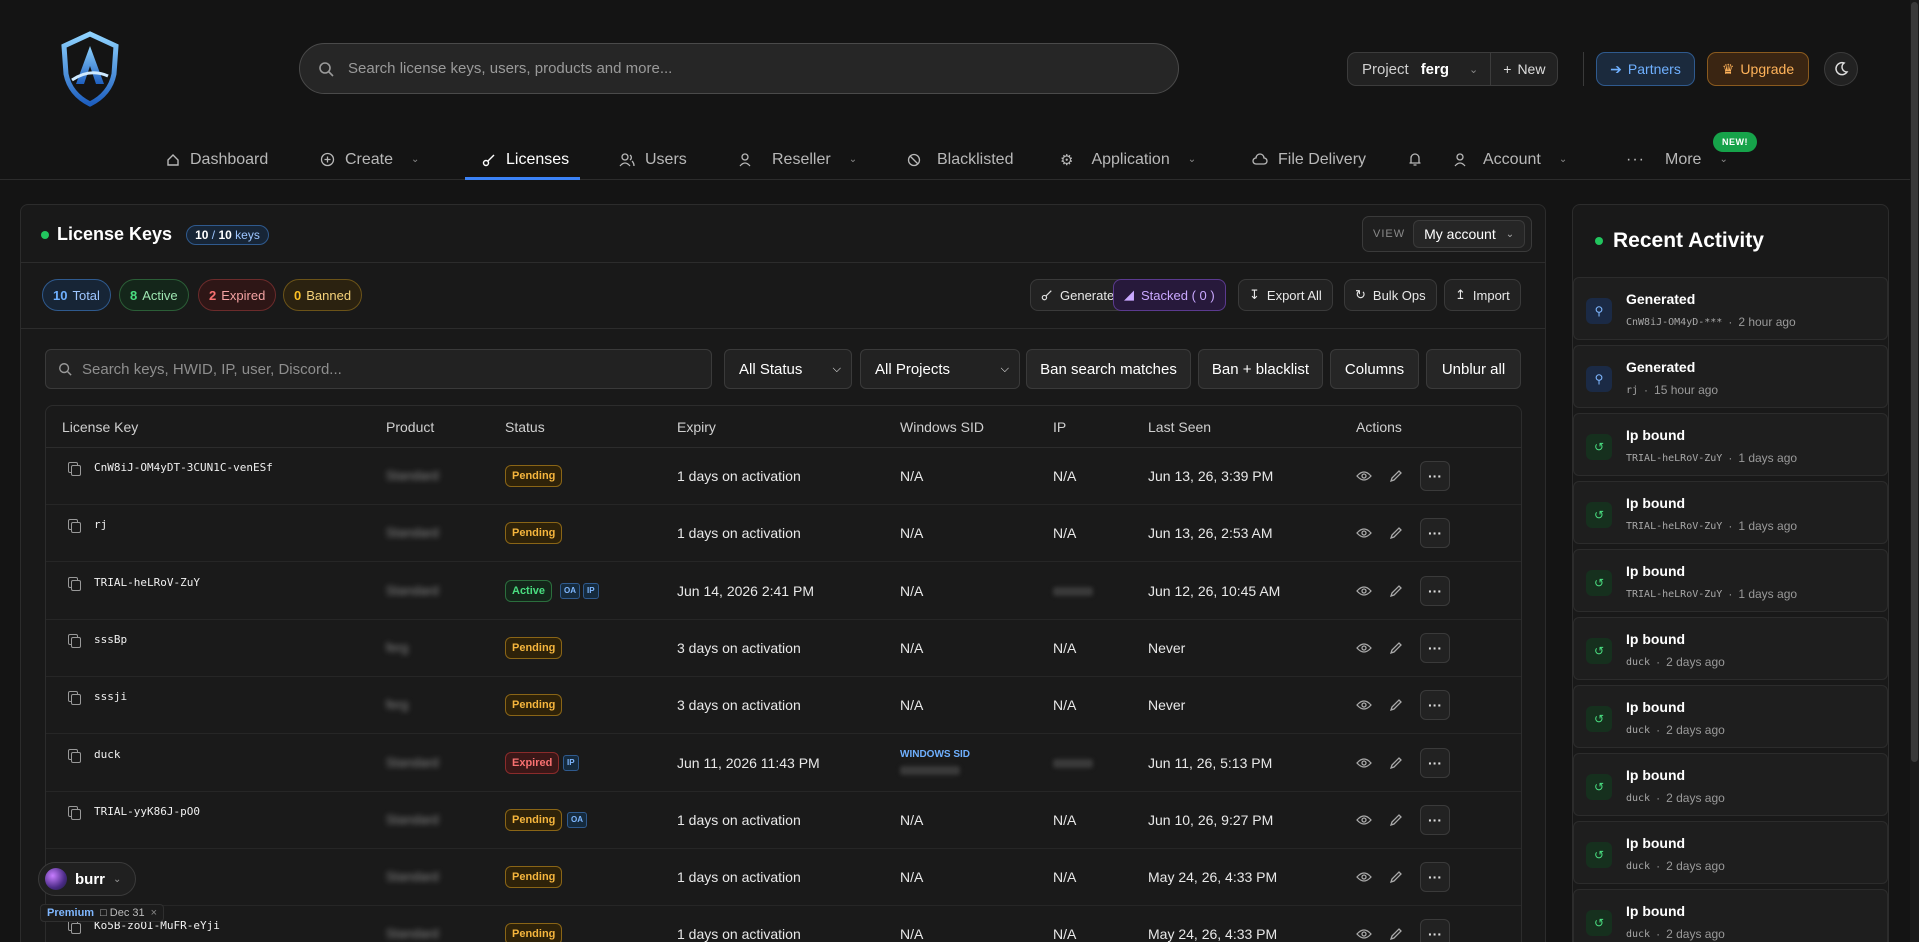 Image resolution: width=1919 pixels, height=942 pixels. What do you see at coordinates (147, 811) in the screenshot?
I see `license-key: TRIAL-yyK86J-pO0` at bounding box center [147, 811].